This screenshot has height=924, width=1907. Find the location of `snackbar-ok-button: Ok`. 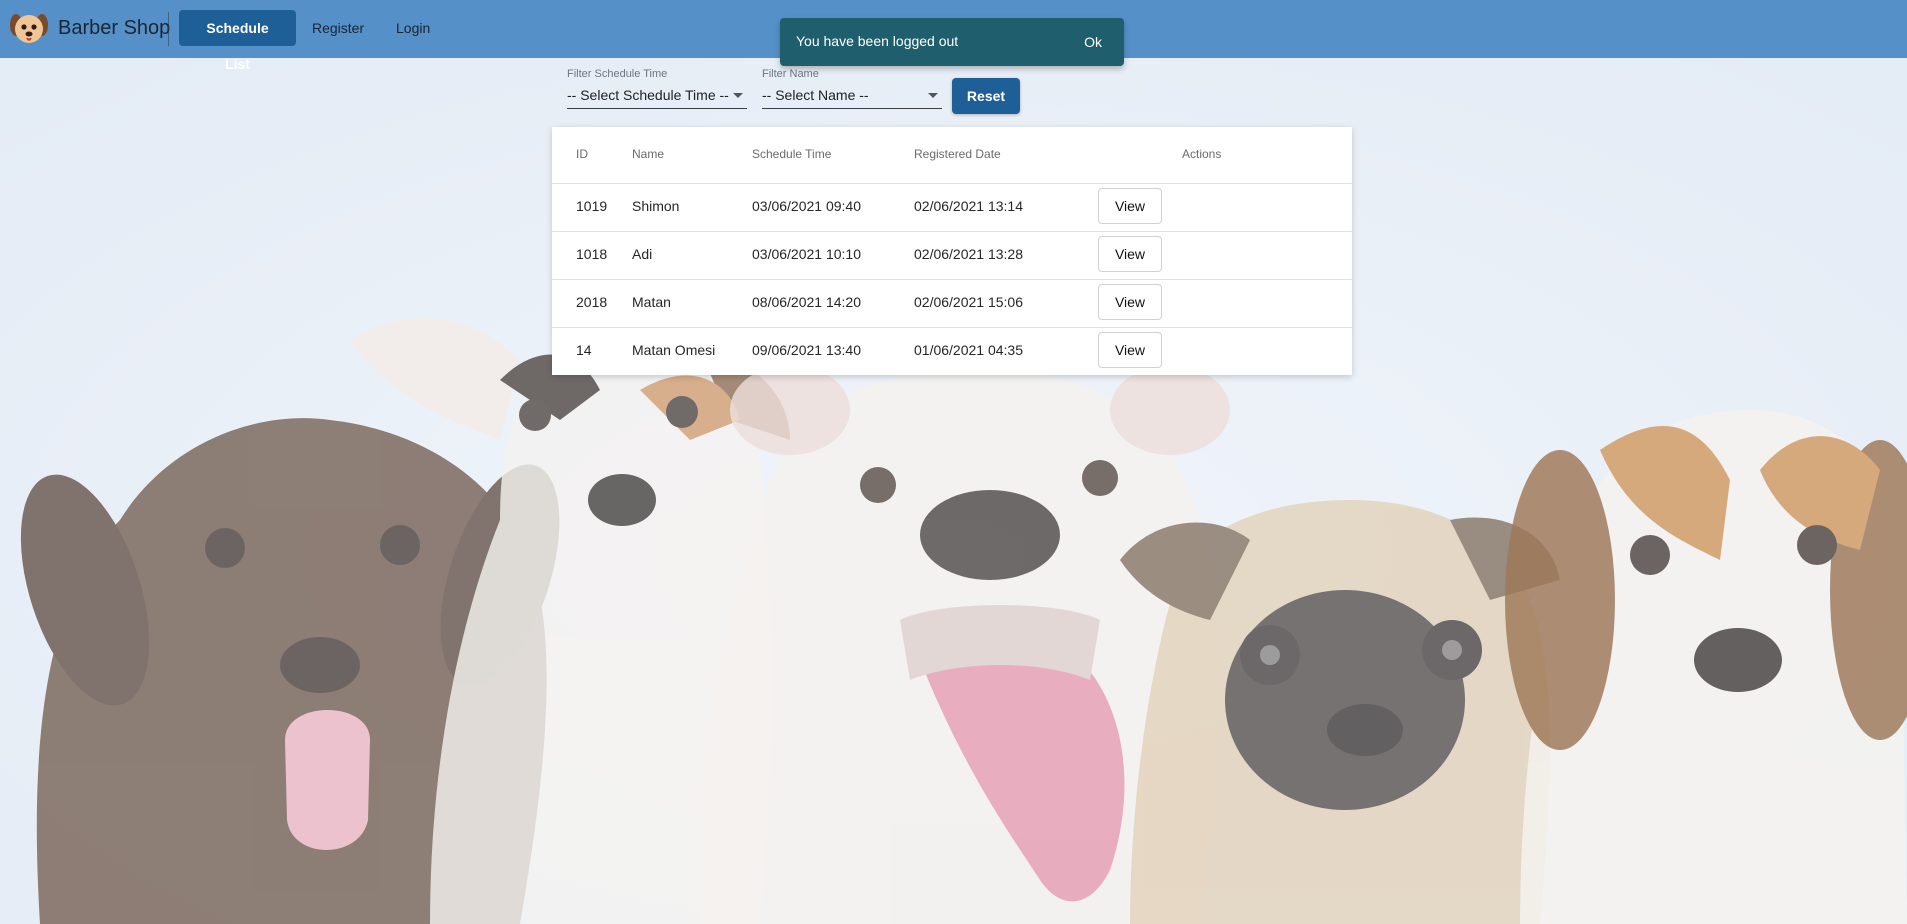

snackbar-ok-button: Ok is located at coordinates (1093, 42).